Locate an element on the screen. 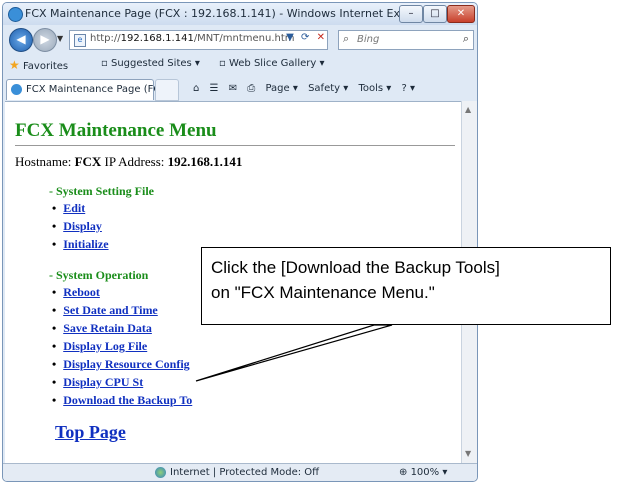  edit-link: Edit is located at coordinates (74, 208).